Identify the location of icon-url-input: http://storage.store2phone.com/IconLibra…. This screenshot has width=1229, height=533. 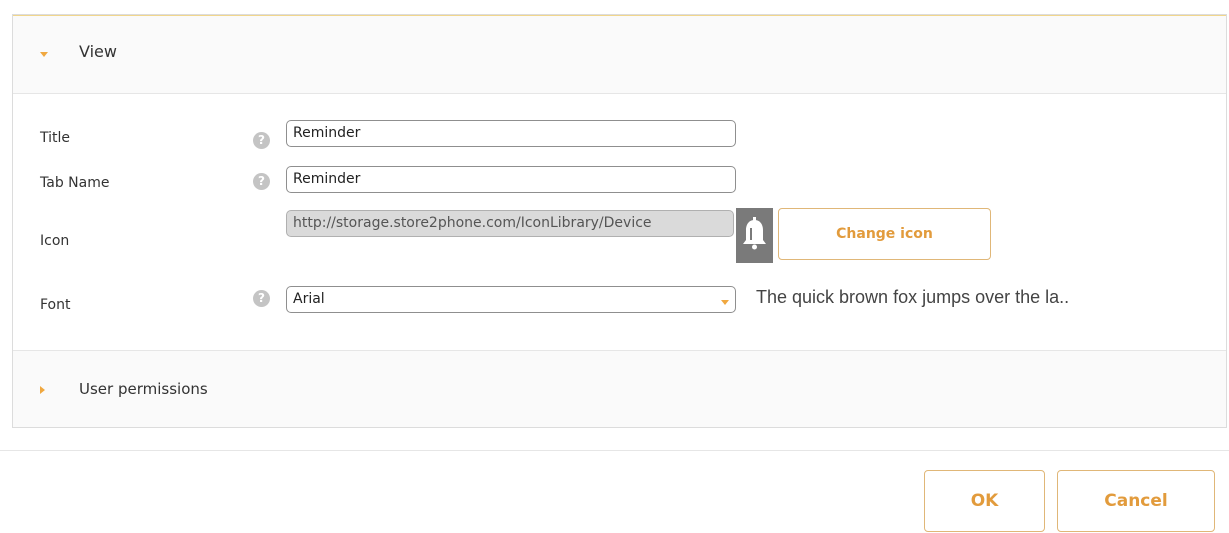
(510, 223).